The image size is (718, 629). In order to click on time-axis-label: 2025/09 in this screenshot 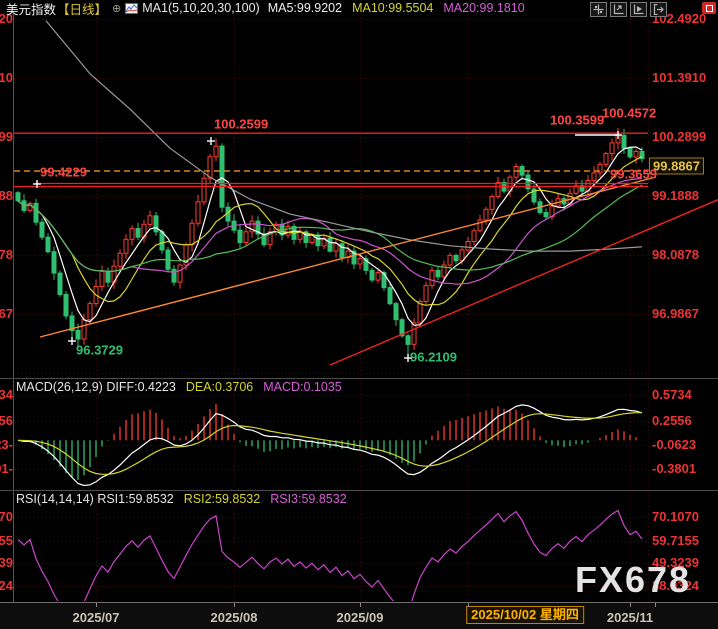, I will do `click(360, 617)`.